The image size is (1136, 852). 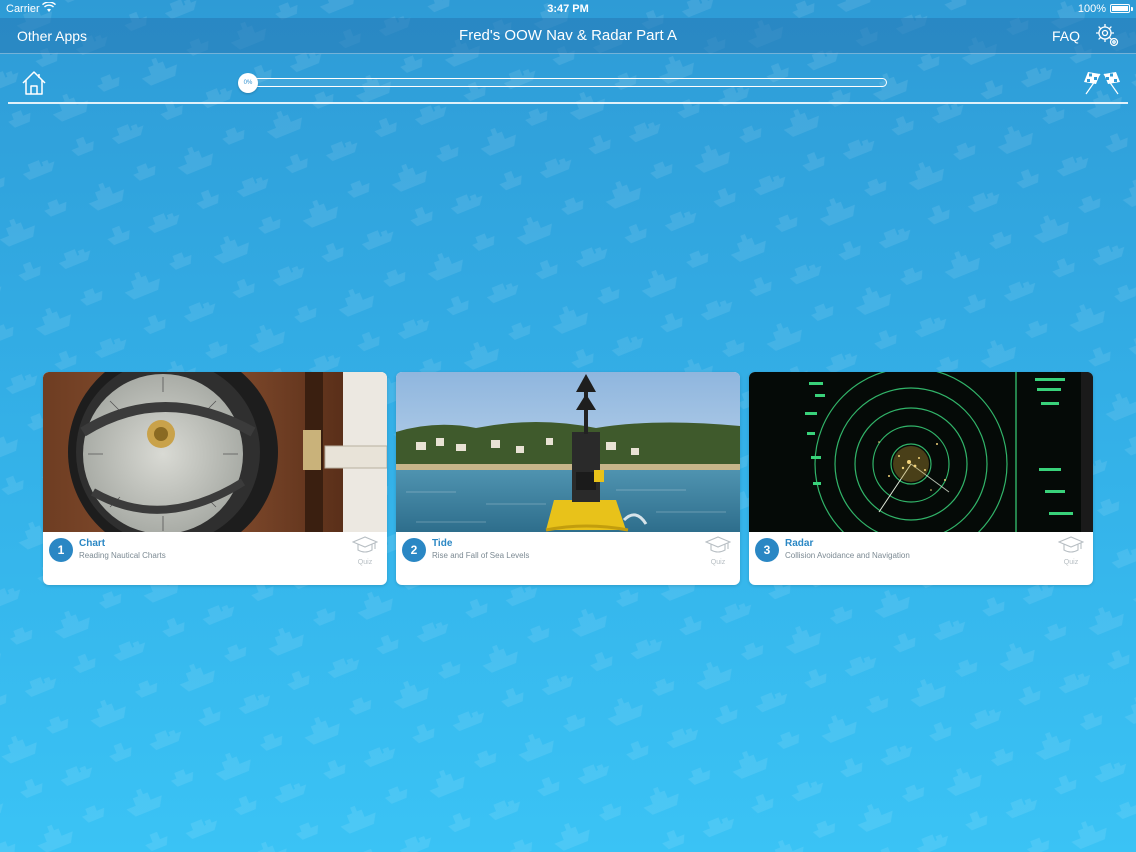 What do you see at coordinates (568, 452) in the screenshot?
I see `buoy-photo` at bounding box center [568, 452].